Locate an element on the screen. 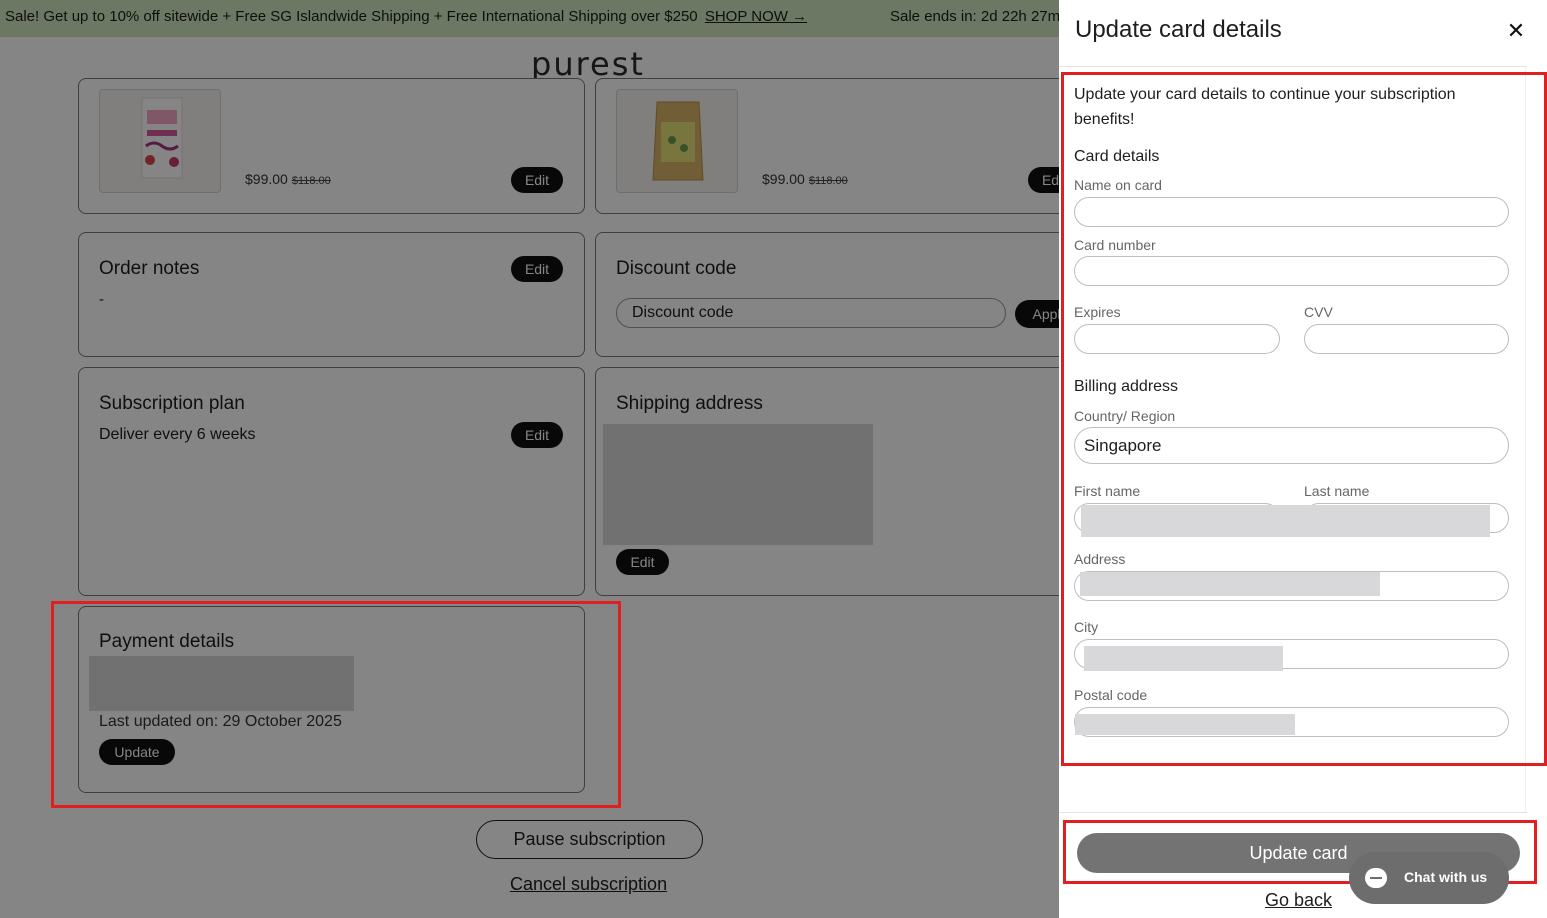  country-label: Country/ Region is located at coordinates (1125, 416).